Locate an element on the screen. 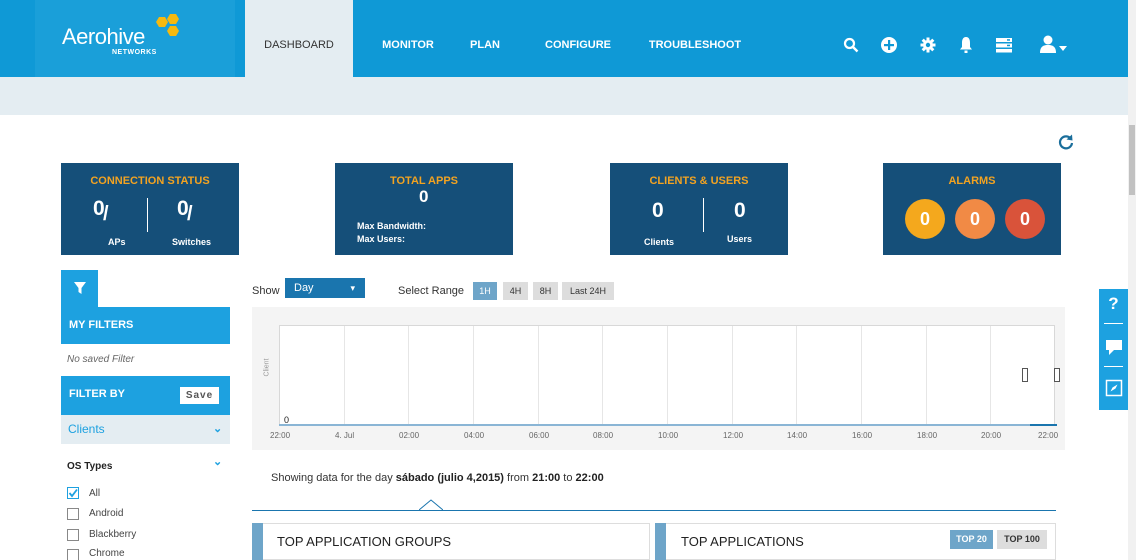 The height and width of the screenshot is (560, 1136). os-blackberry-label: Blackberry is located at coordinates (113, 534).